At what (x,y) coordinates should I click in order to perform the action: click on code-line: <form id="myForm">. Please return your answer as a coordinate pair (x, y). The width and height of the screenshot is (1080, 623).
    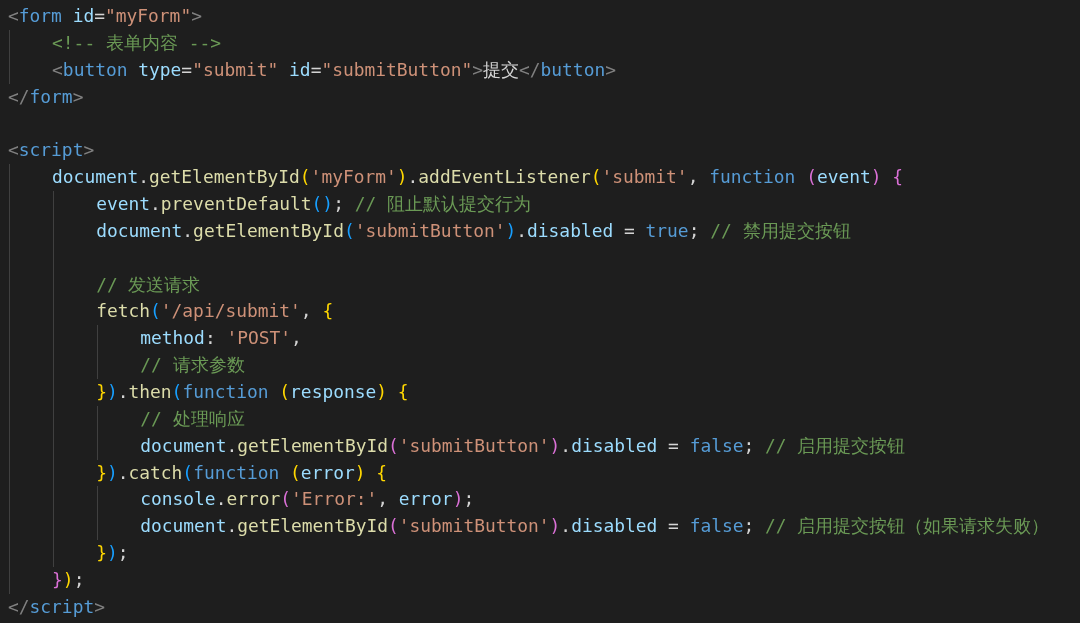
    Looking at the image, I should click on (105, 16).